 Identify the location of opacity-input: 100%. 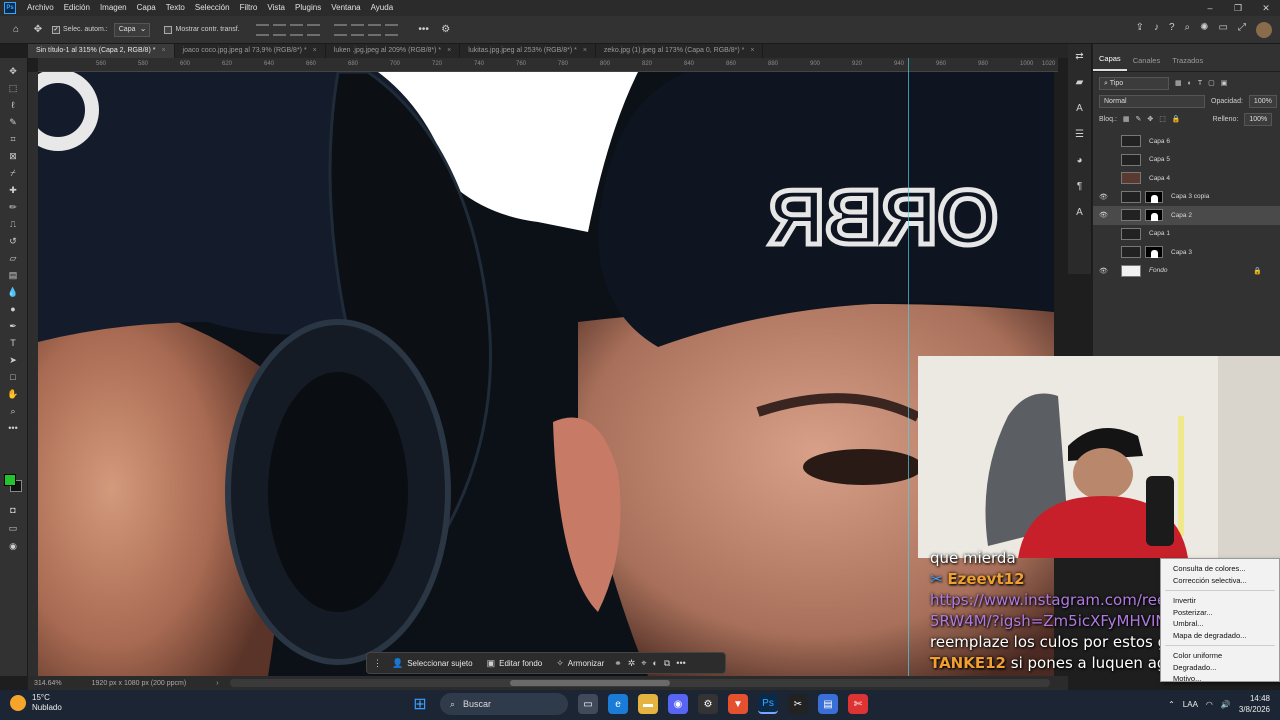
(1262, 101).